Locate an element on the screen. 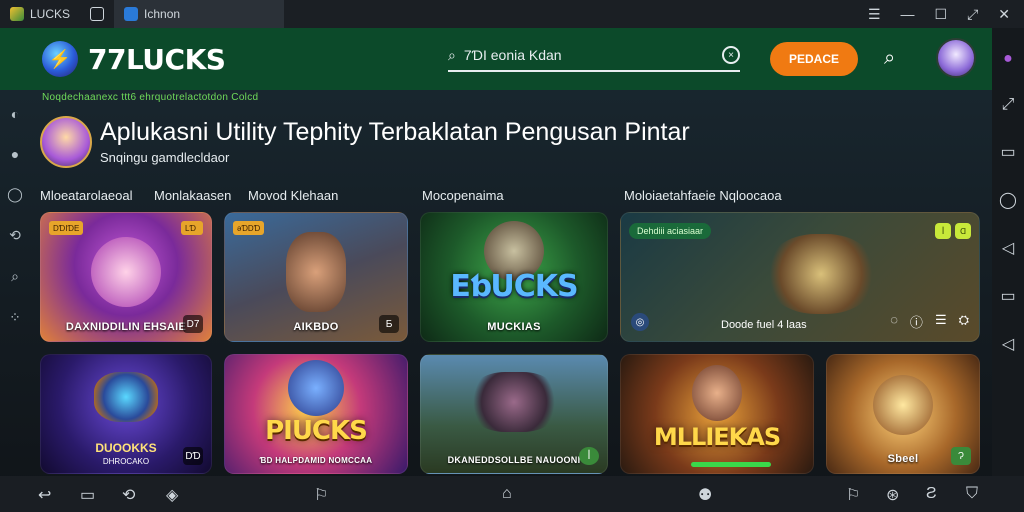  back-icon: ↩ is located at coordinates (44, 495).